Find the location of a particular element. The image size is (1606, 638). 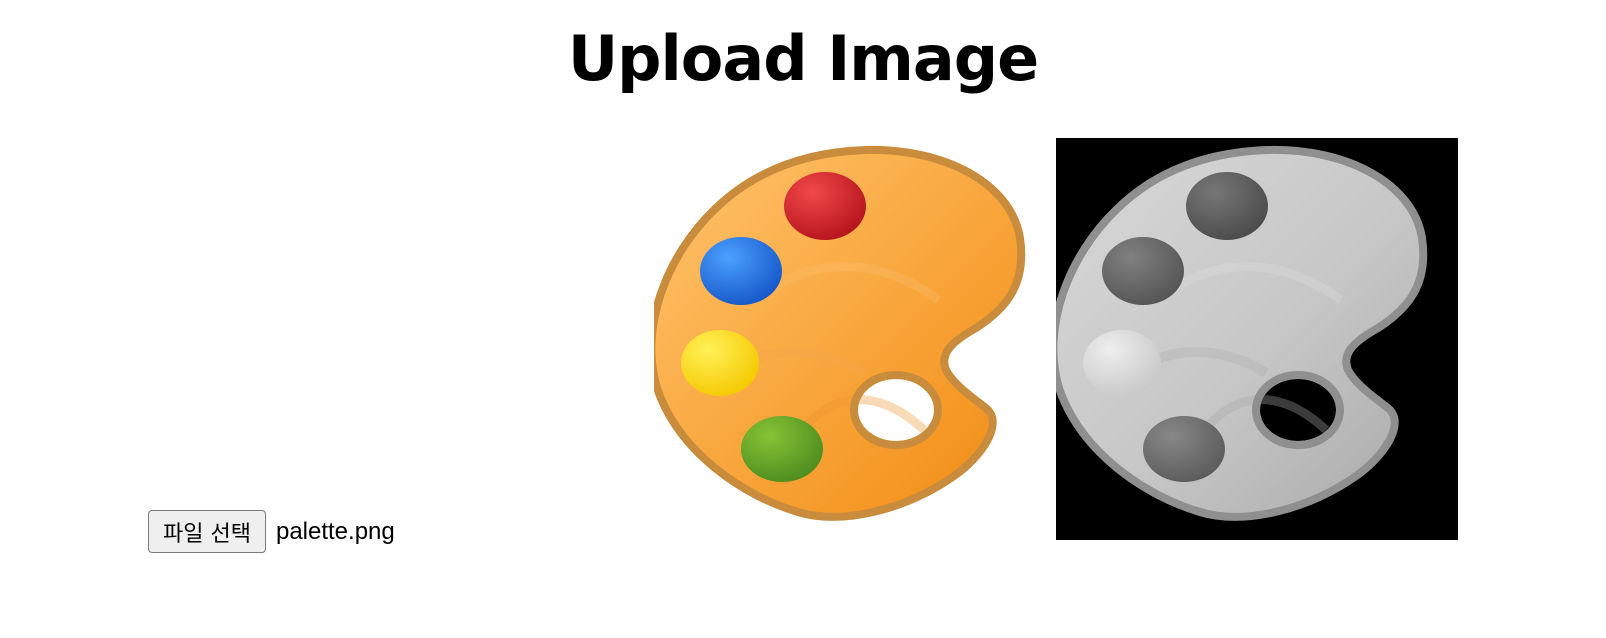

grayscale-palette-icon is located at coordinates (1242, 333).